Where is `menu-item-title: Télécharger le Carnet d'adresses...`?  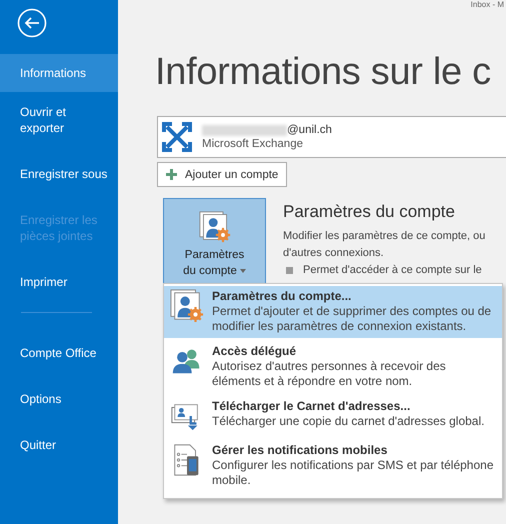
menu-item-title: Télécharger le Carnet d'adresses... is located at coordinates (312, 406).